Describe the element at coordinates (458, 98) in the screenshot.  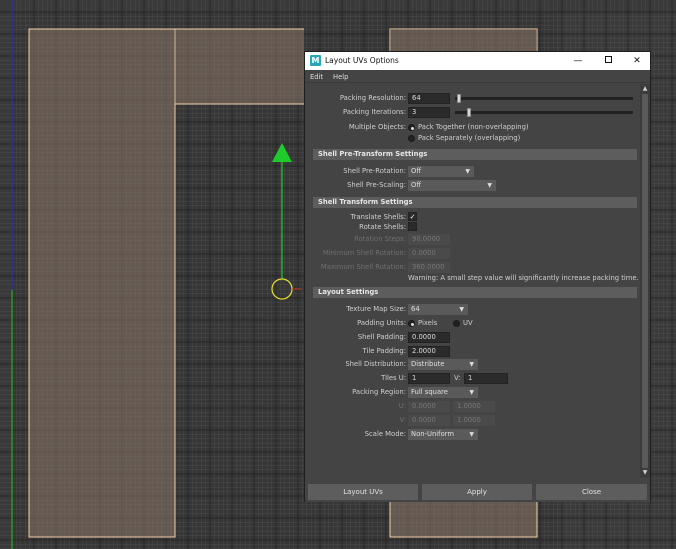
I see `packing-resolution-slider-handle` at that location.